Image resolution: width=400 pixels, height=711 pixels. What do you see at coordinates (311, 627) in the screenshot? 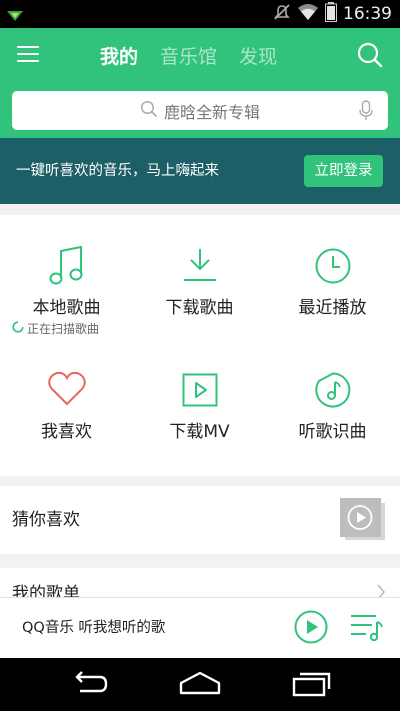
I see `play-icon` at bounding box center [311, 627].